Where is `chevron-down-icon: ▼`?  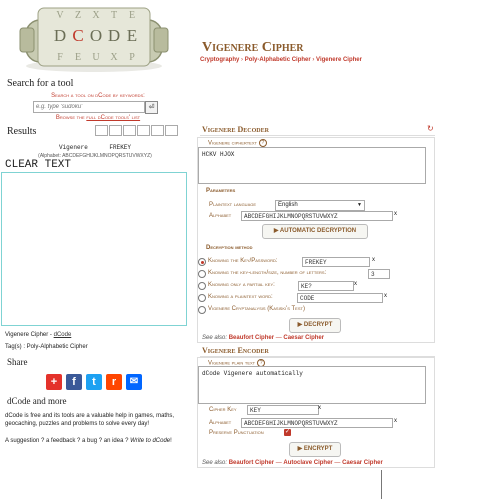 chevron-down-icon: ▼ is located at coordinates (359, 205).